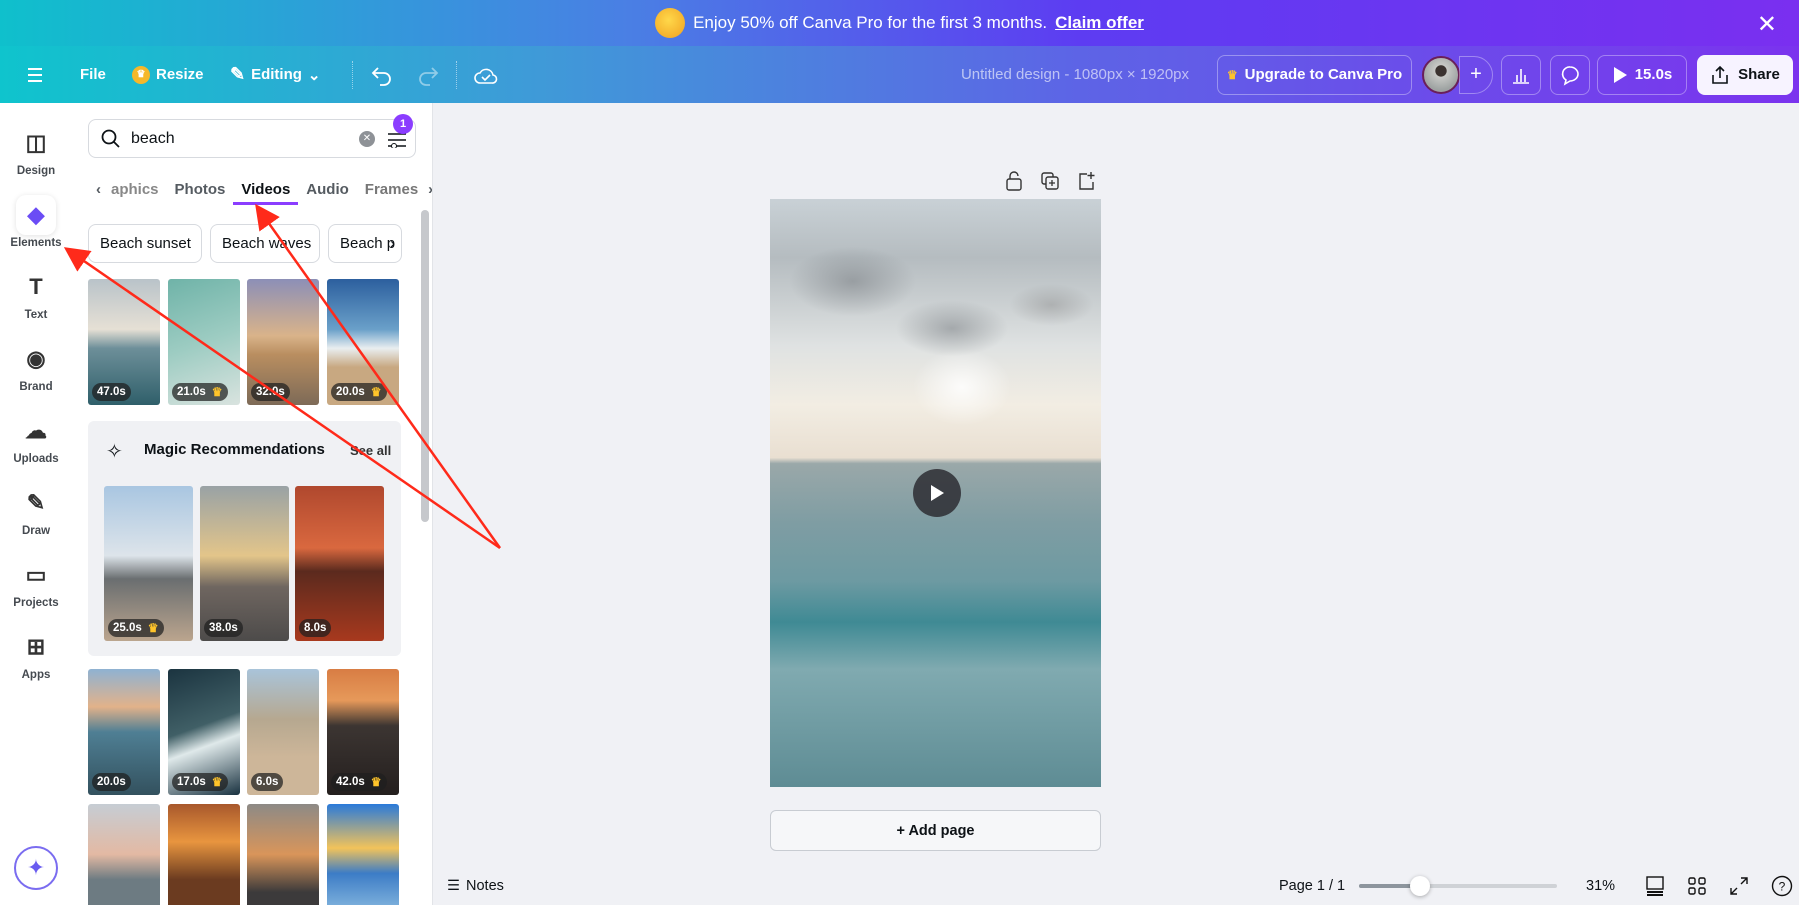  I want to click on video-thumbnail: 32.0s, so click(283, 342).